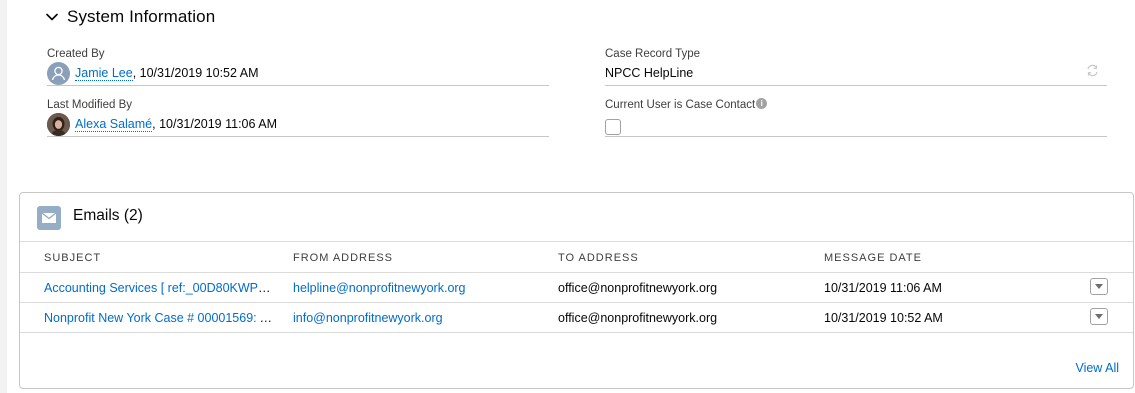 The width and height of the screenshot is (1135, 393). Describe the element at coordinates (856, 71) in the screenshot. I see `case-record-type-field: Case Record Type NPCC HelpLine` at that location.